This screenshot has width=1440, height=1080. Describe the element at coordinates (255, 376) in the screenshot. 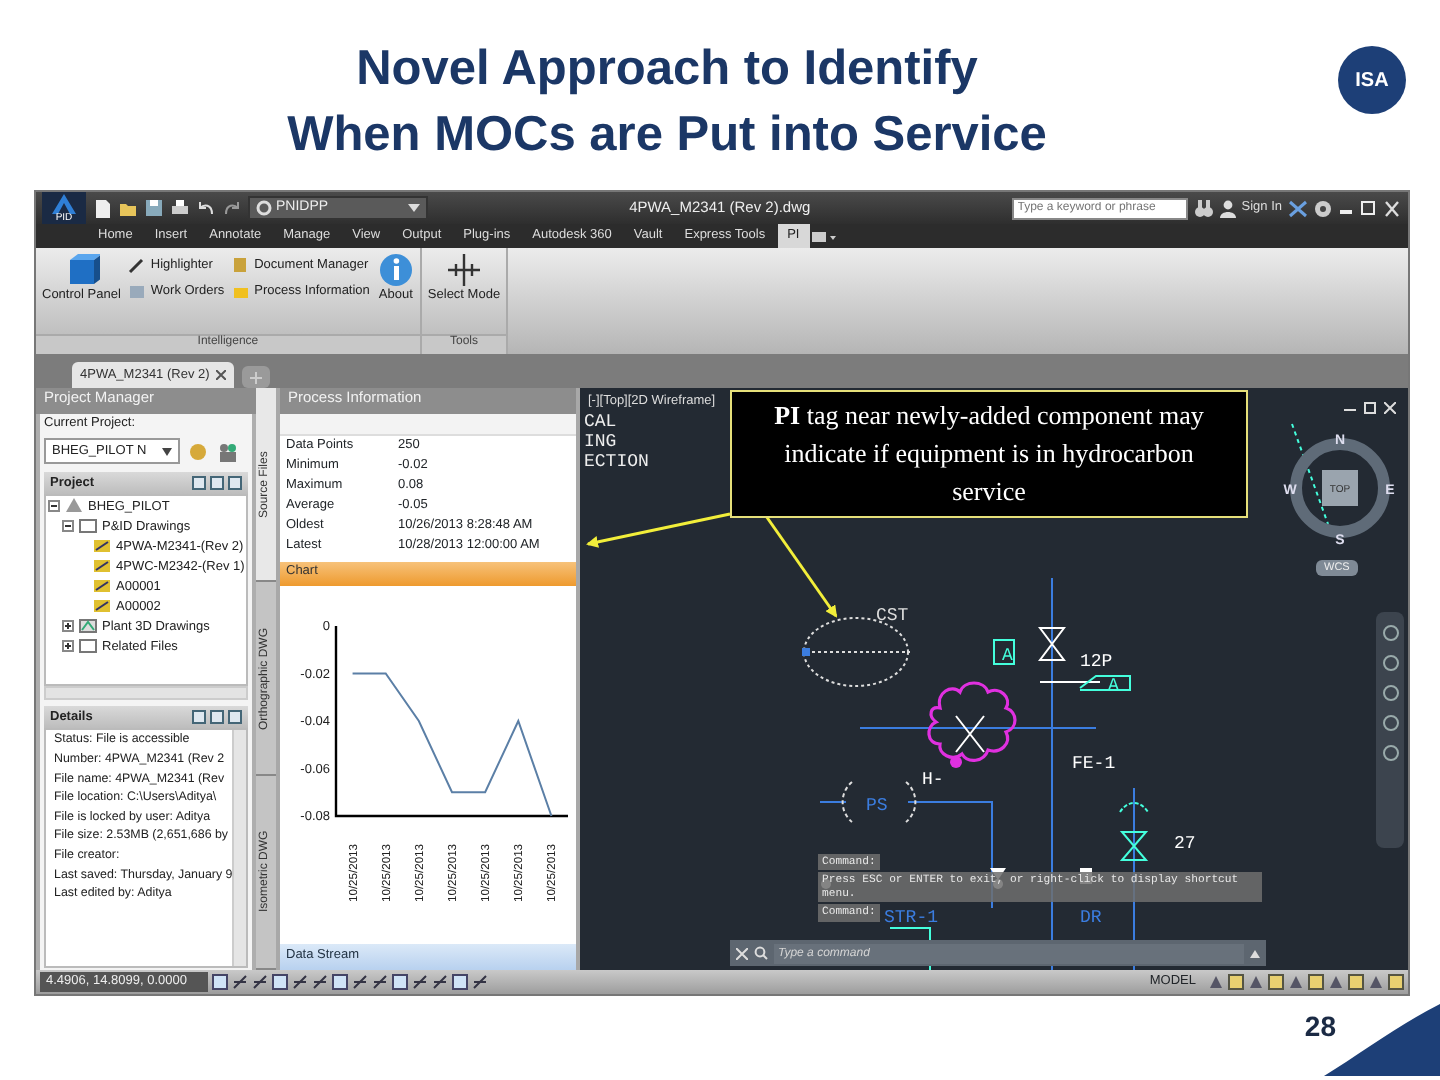

I see `new-tab-icon` at that location.